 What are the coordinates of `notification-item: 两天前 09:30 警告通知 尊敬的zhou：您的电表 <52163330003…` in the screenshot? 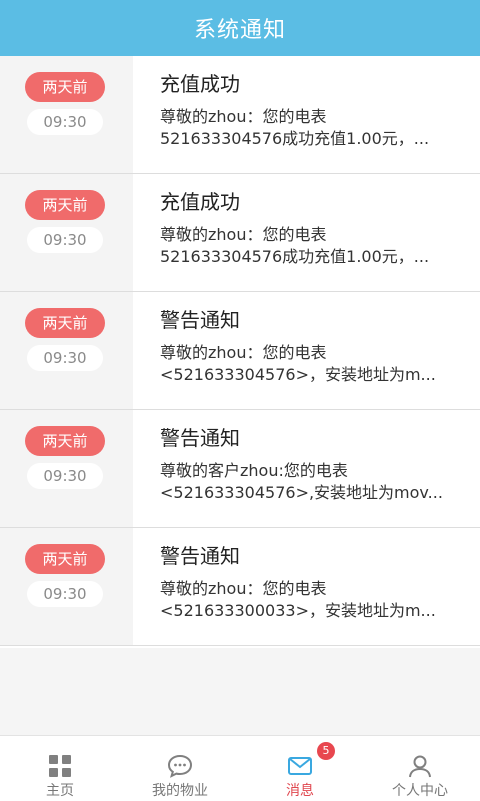 It's located at (240, 587).